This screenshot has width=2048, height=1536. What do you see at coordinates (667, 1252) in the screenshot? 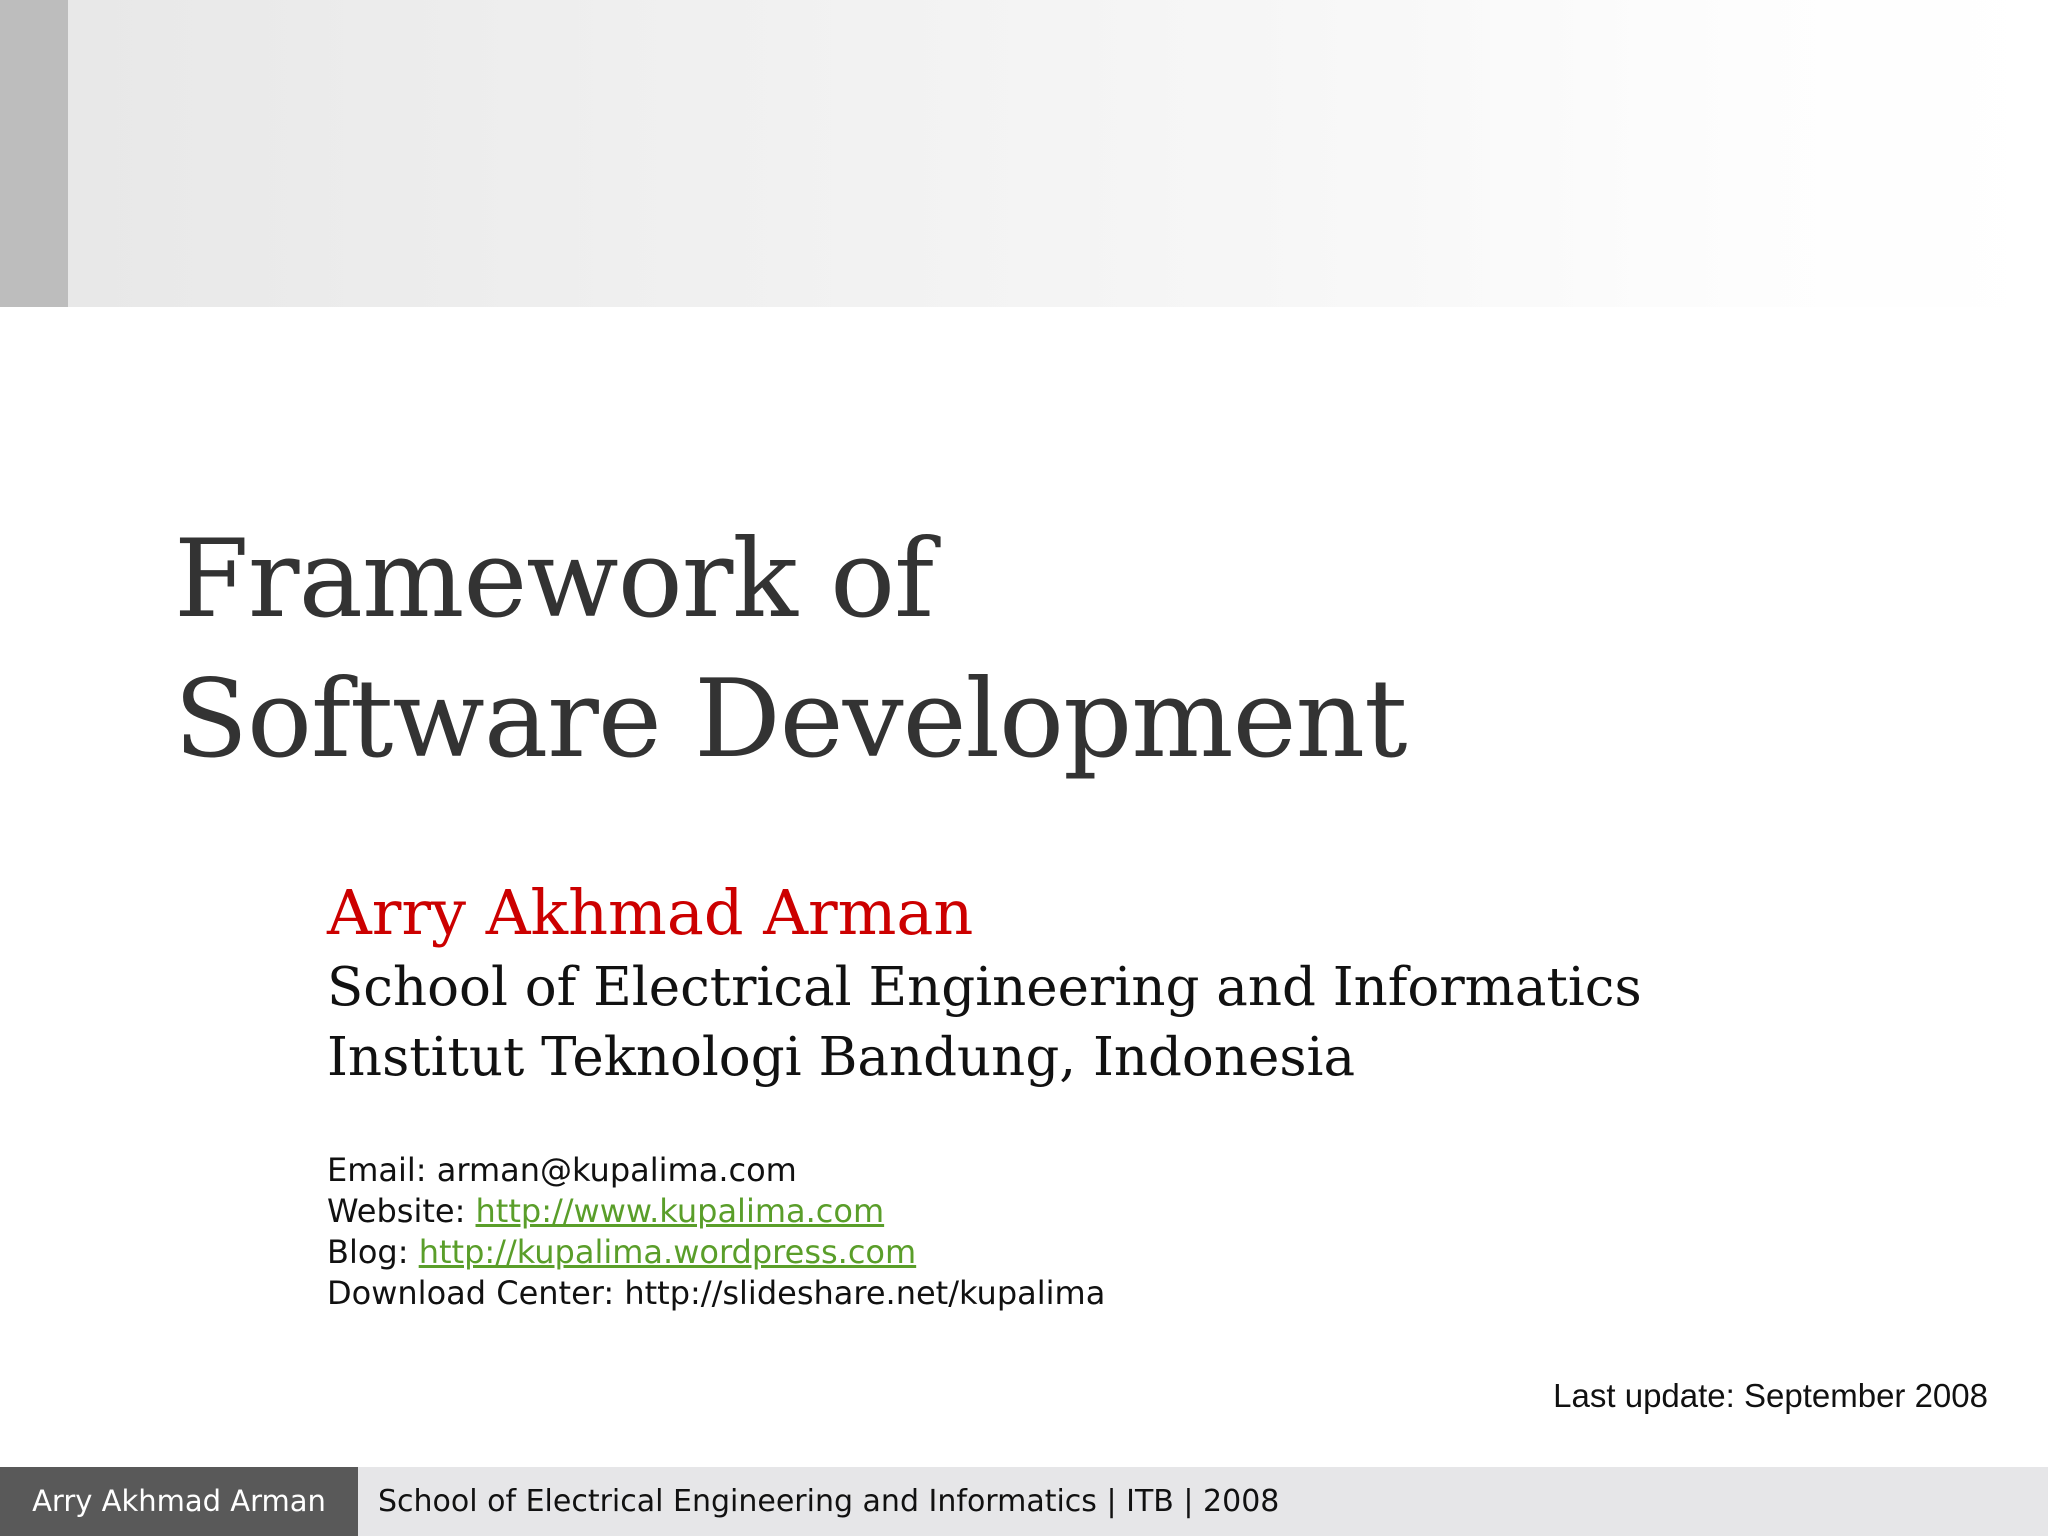
I see `blog-link: http://kupalima.wordpress.com` at bounding box center [667, 1252].